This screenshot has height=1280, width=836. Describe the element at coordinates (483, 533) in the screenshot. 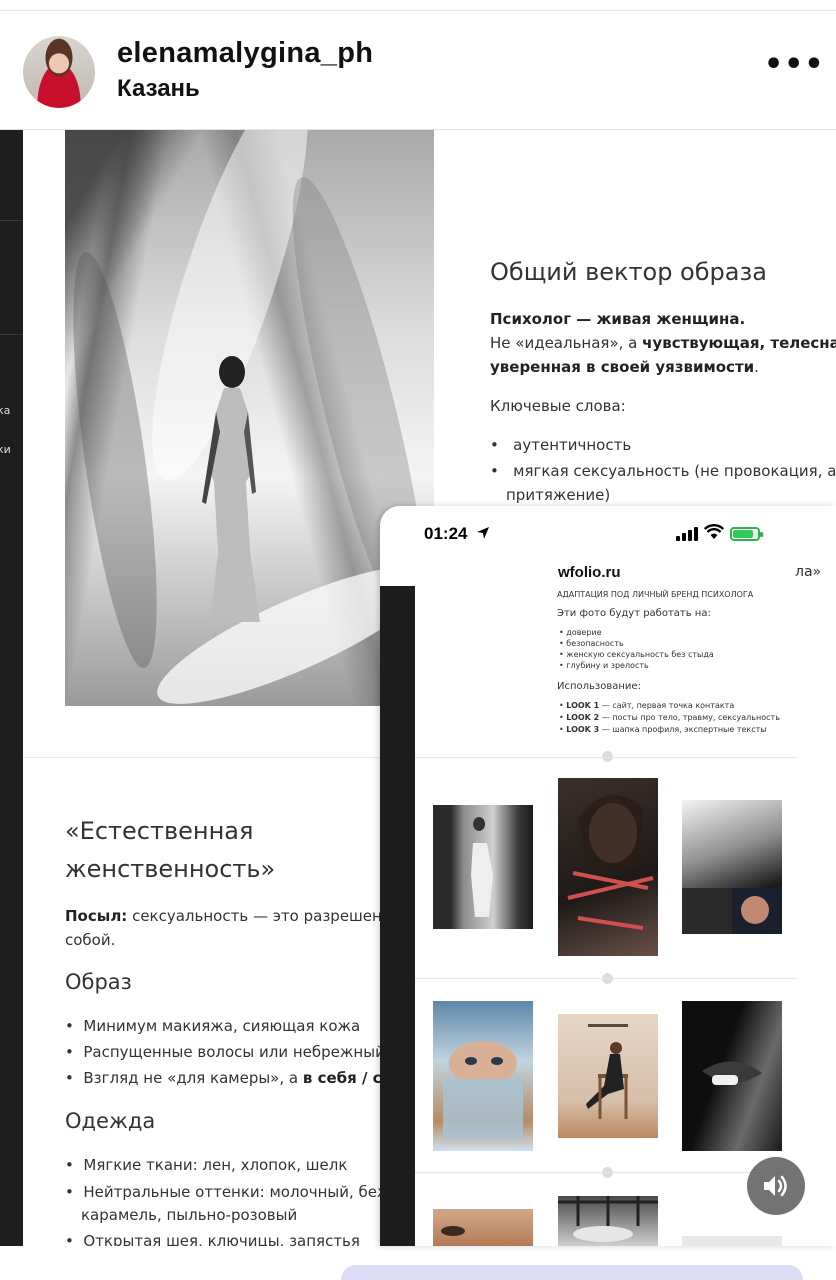

I see `location-arrow-icon` at that location.